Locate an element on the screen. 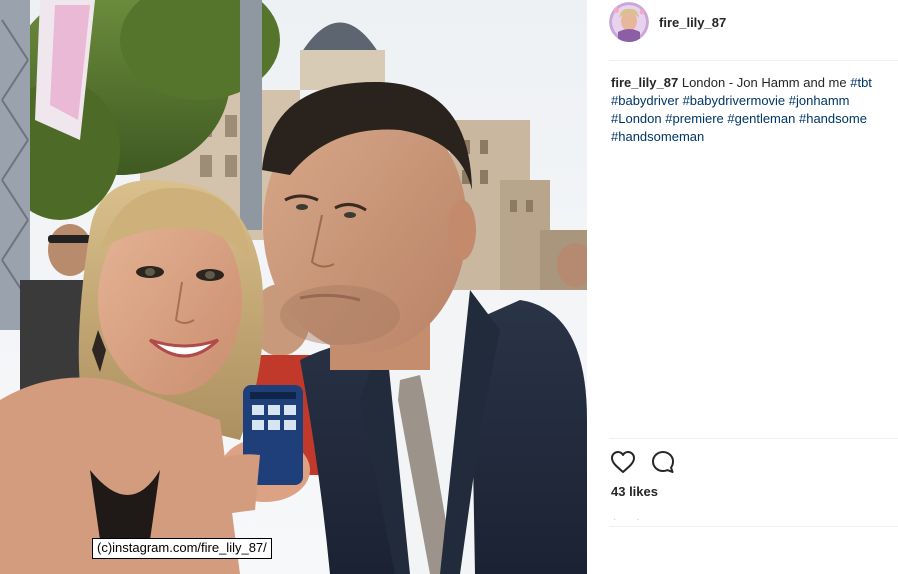 This screenshot has height=574, width=898. hashtag-link: #babydriver is located at coordinates (645, 100).